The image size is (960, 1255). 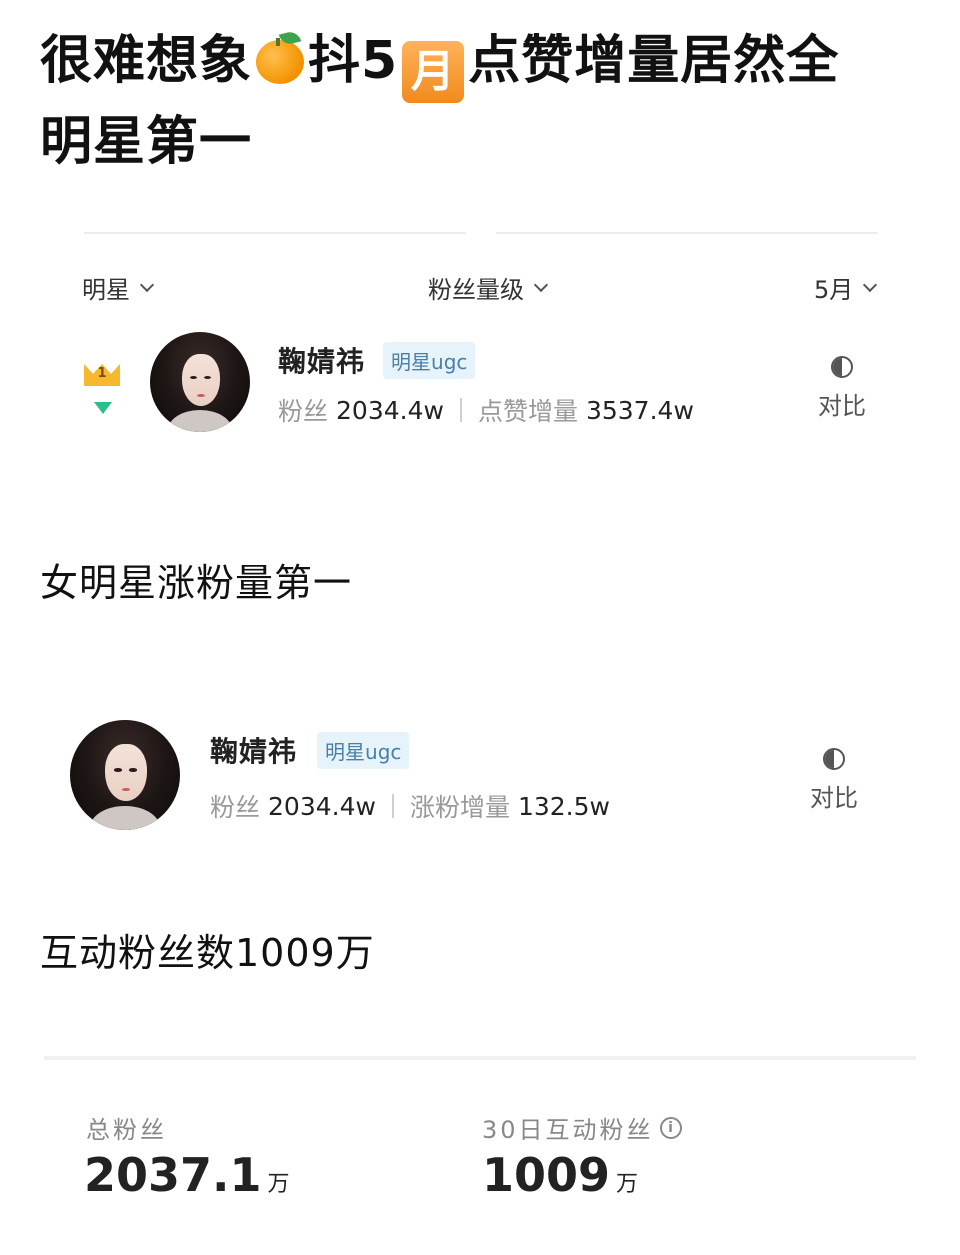 I want to click on rank-number: 1, so click(x=102, y=373).